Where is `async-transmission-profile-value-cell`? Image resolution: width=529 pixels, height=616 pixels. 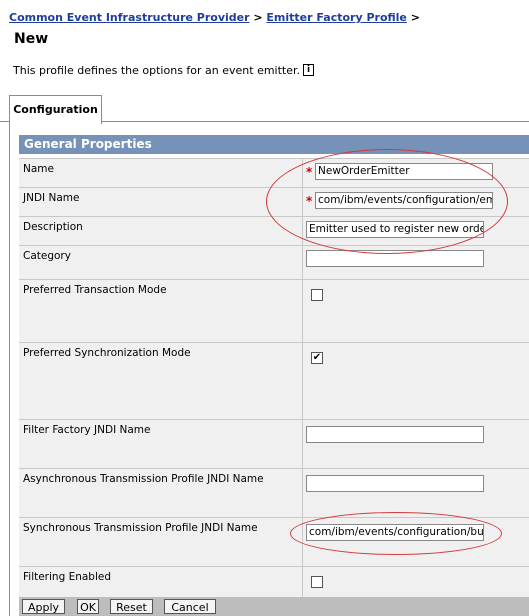
async-transmission-profile-value-cell is located at coordinates (415, 493).